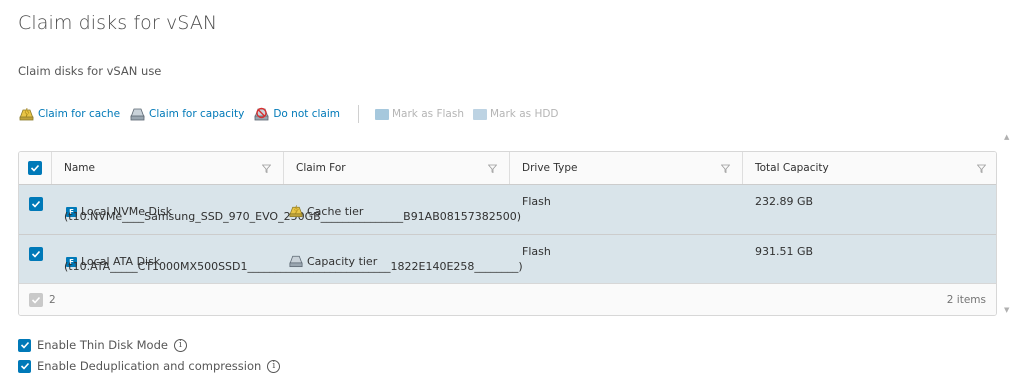 Image resolution: width=1024 pixels, height=392 pixels. Describe the element at coordinates (397, 259) in the screenshot. I see `cell-claim-for: Capacity tier` at that location.